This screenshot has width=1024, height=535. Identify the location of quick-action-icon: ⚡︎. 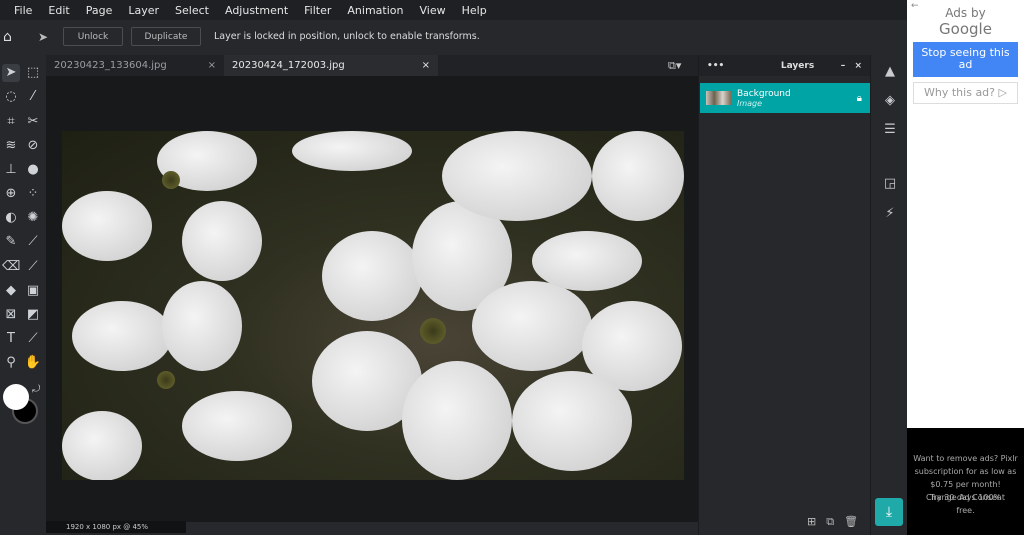
(890, 215).